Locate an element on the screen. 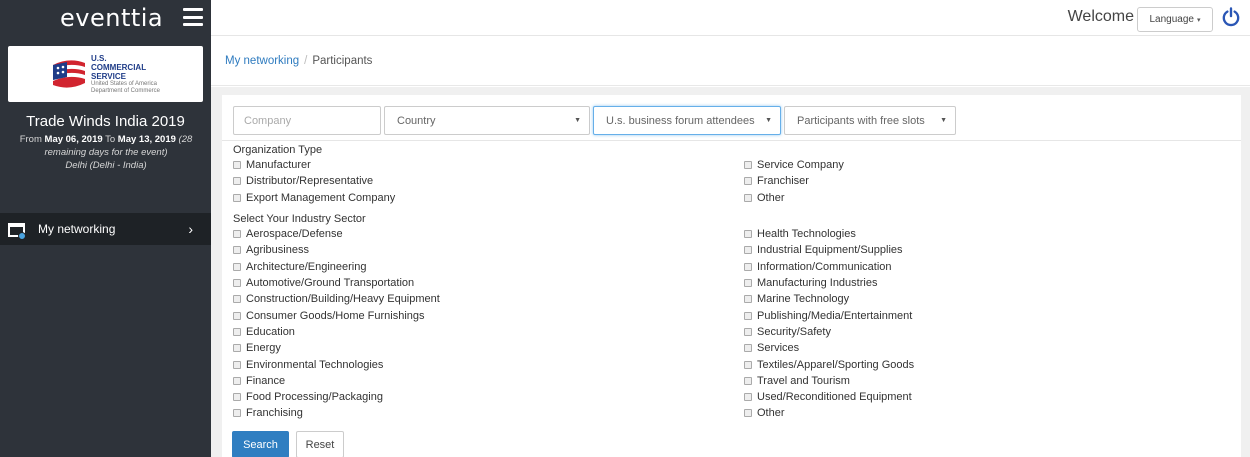 This screenshot has width=1250, height=457. breadcrumb: My networking / Participants is located at coordinates (730, 61).